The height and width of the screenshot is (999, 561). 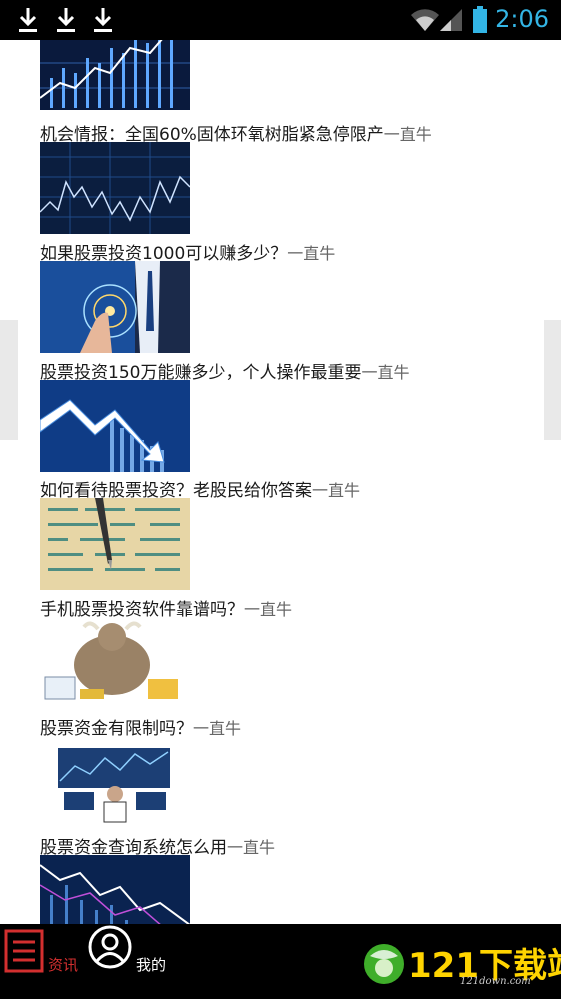 What do you see at coordinates (384, 964) in the screenshot?
I see `globe-icon` at bounding box center [384, 964].